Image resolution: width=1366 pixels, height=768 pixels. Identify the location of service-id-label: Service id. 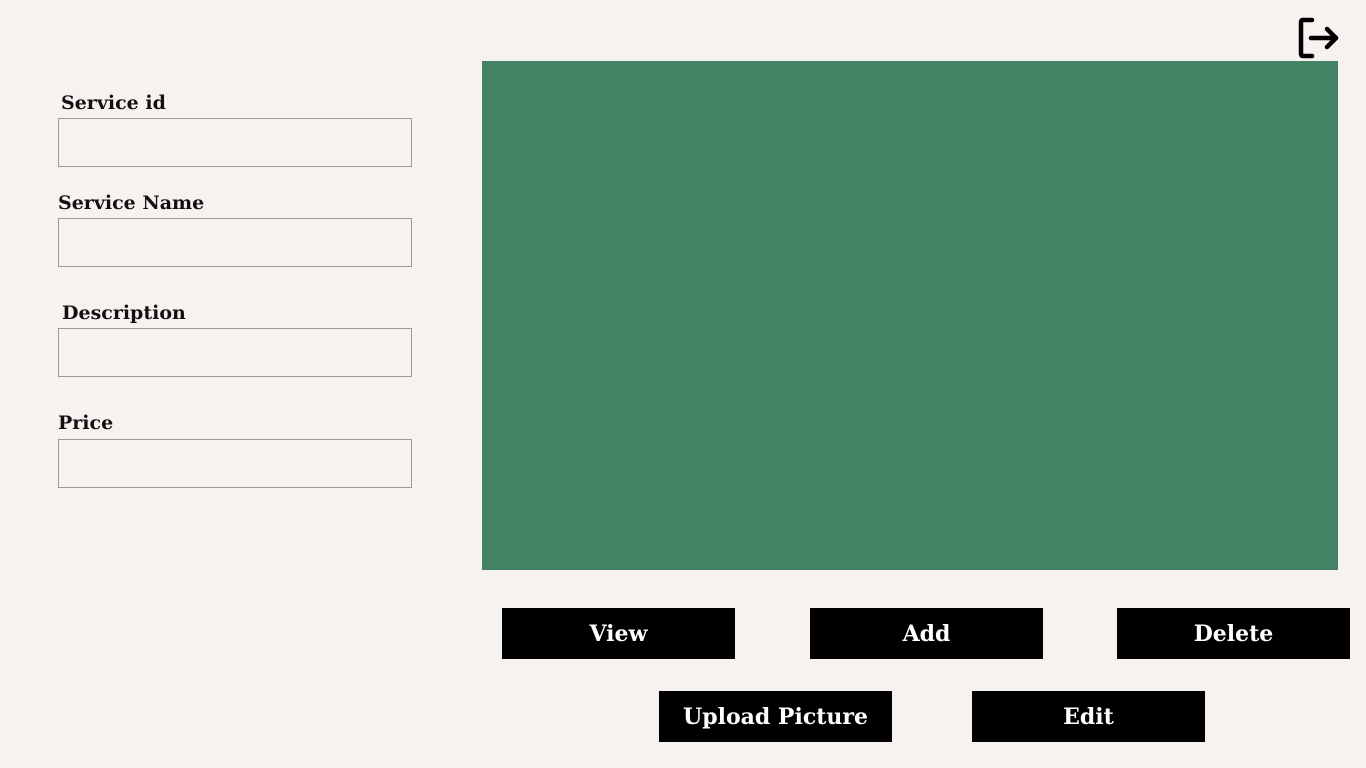
(113, 103).